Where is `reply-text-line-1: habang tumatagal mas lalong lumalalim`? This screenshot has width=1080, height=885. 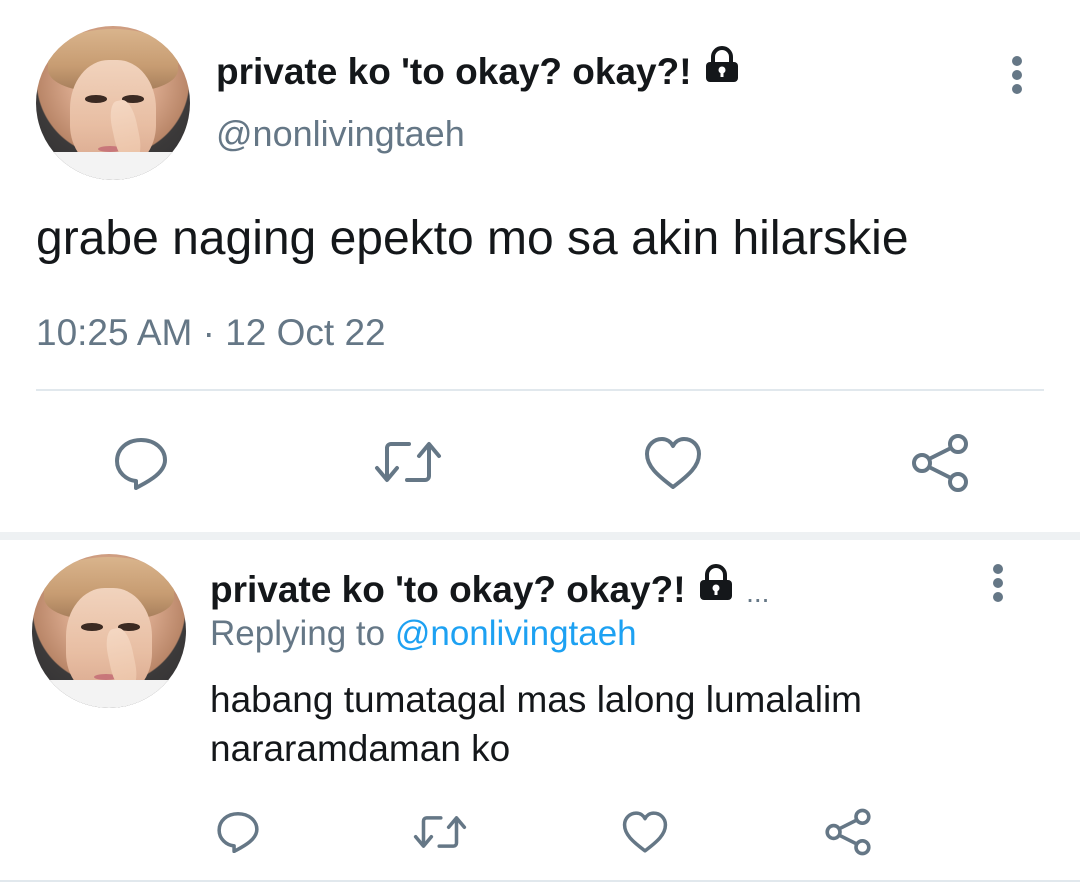 reply-text-line-1: habang tumatagal mas lalong lumalalim is located at coordinates (536, 699).